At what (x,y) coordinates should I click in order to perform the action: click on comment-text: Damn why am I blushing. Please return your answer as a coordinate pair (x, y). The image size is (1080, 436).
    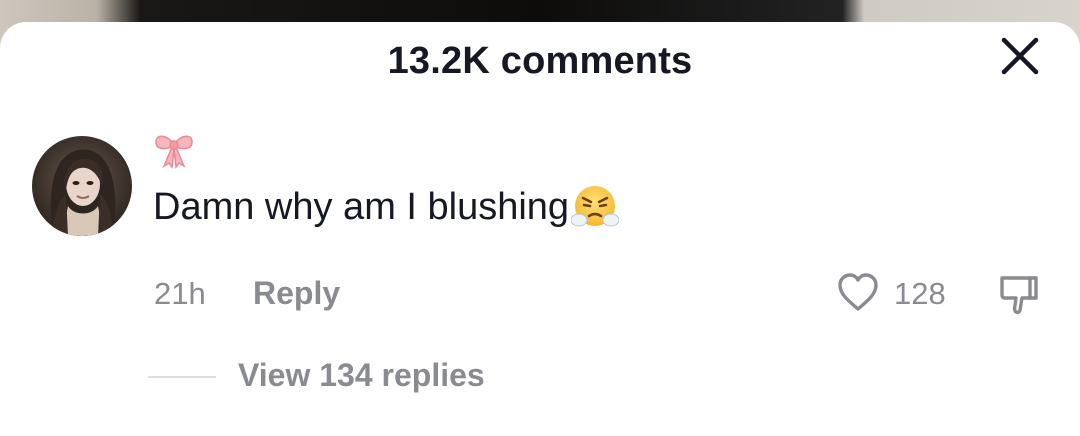
    Looking at the image, I should click on (386, 207).